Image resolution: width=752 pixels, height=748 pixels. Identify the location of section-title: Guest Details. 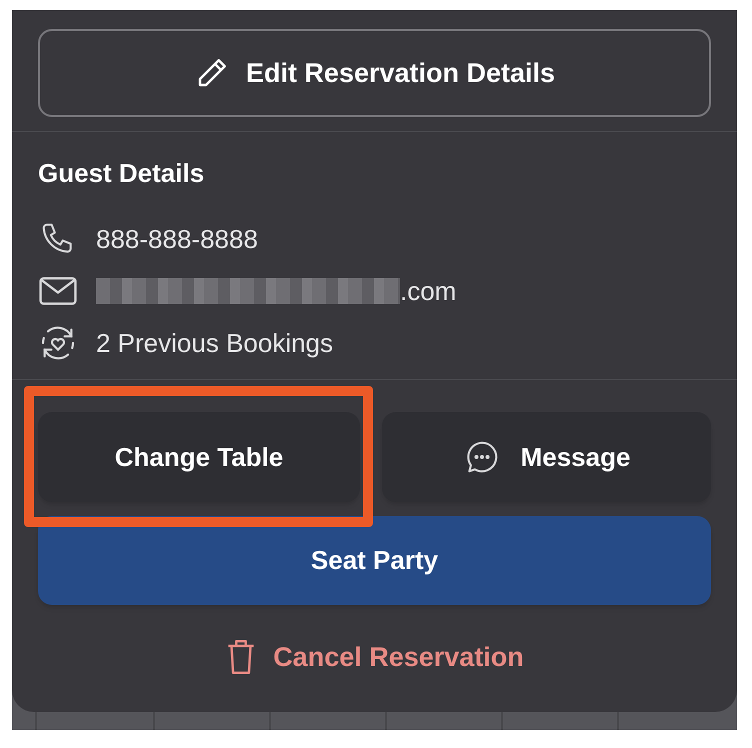
(122, 173).